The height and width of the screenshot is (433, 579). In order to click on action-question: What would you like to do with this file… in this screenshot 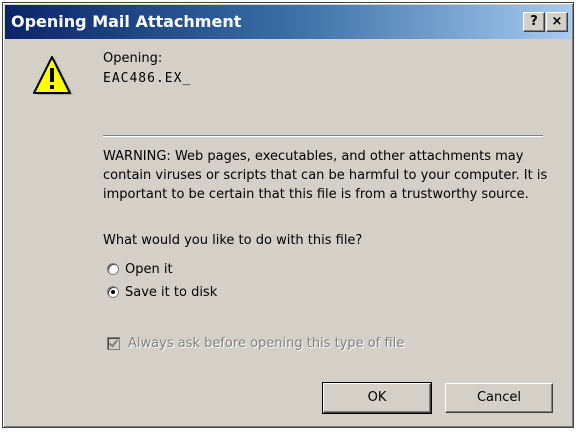, I will do `click(233, 240)`.